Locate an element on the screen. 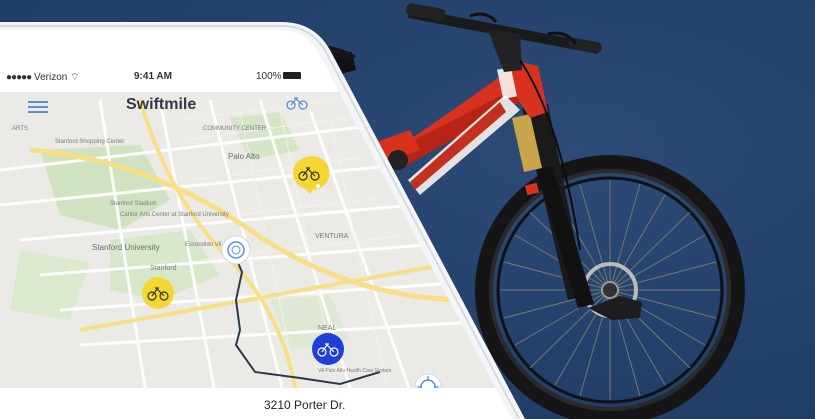 This screenshot has width=815, height=419. app-header: Swiftmile is located at coordinates (165, 106).